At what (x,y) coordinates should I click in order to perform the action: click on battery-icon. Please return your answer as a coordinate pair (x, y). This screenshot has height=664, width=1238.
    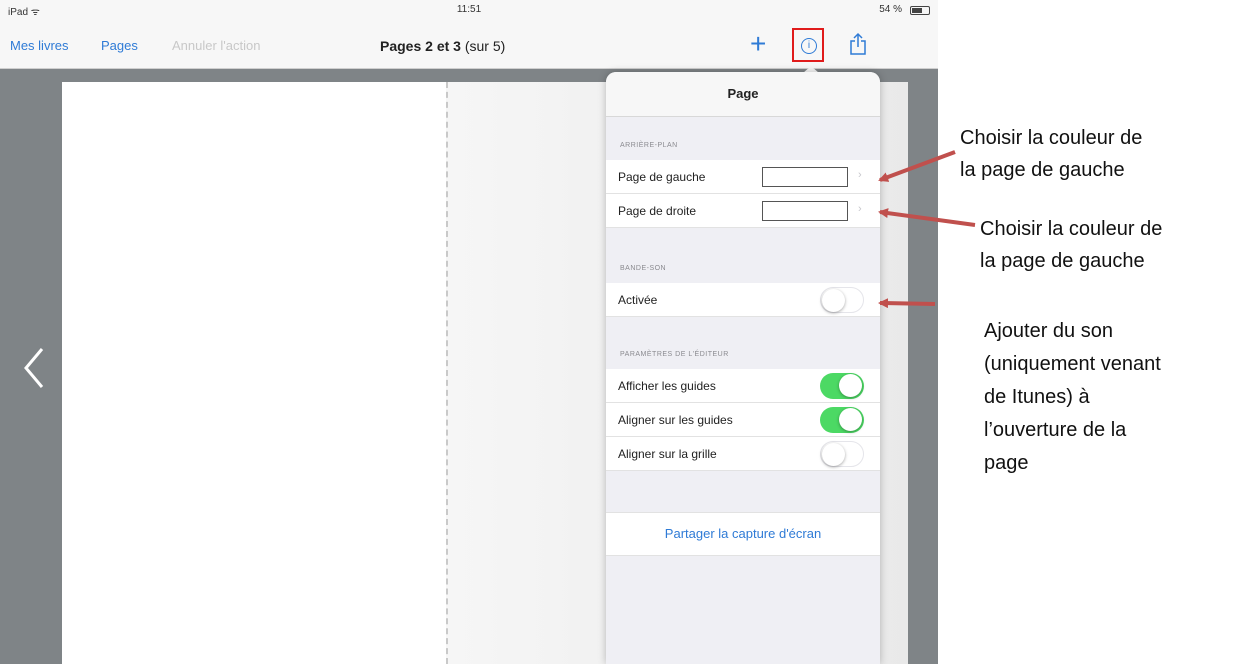
    Looking at the image, I should click on (920, 10).